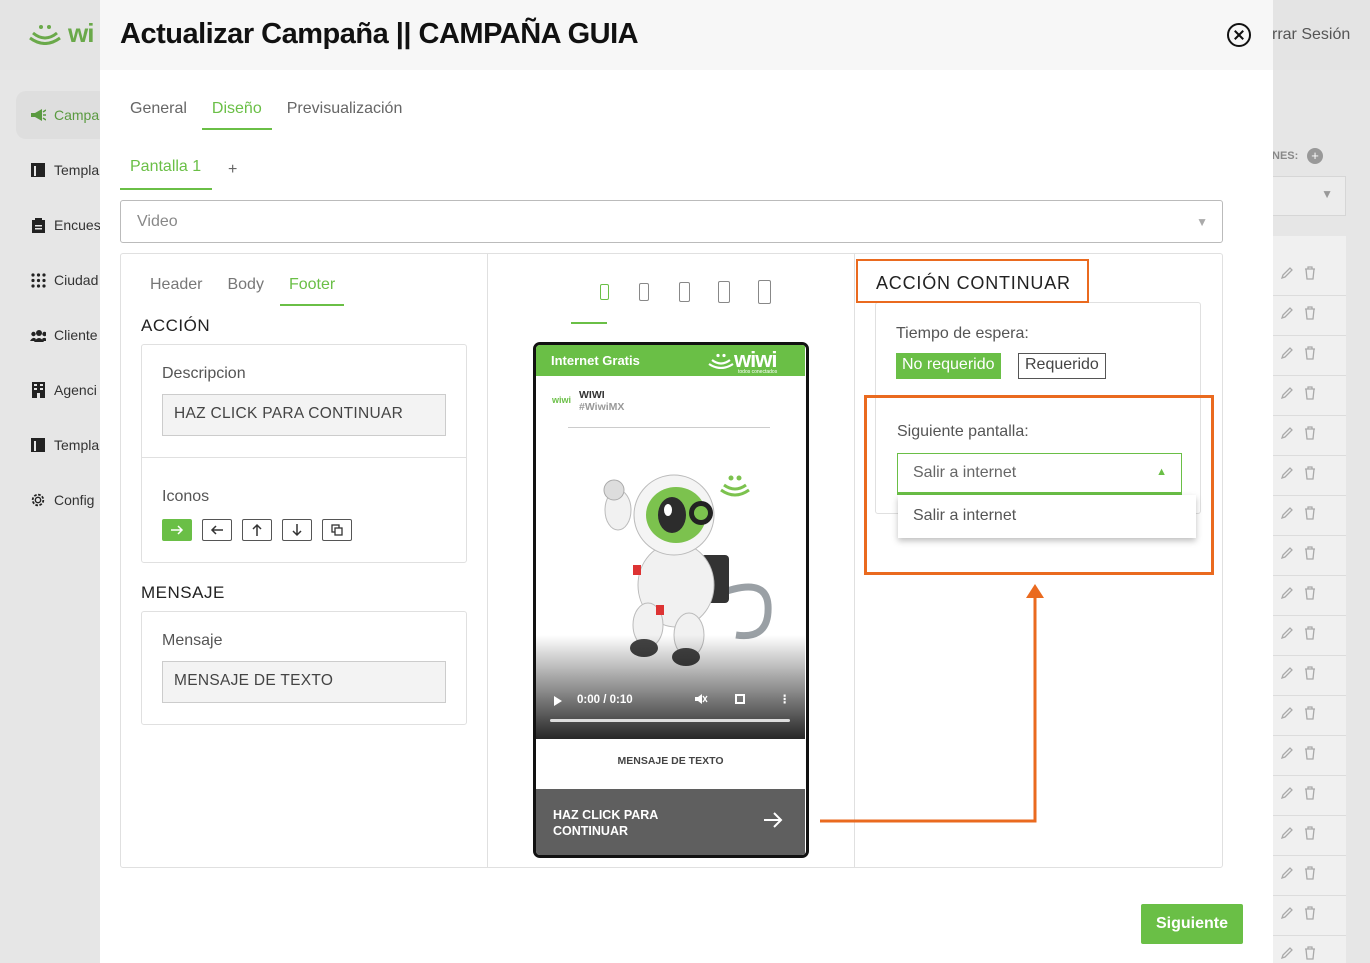  What do you see at coordinates (670, 687) in the screenshot?
I see `video-controls-gradient` at bounding box center [670, 687].